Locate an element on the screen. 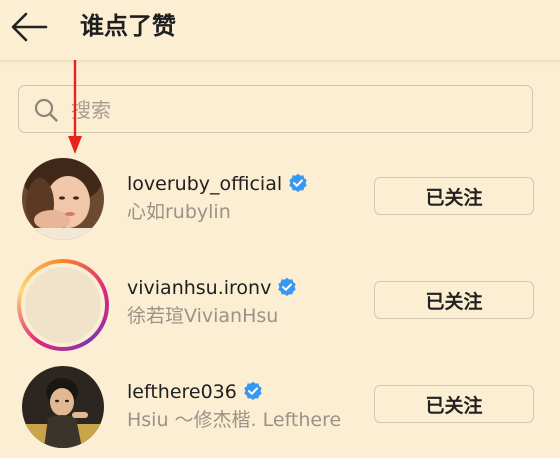 The width and height of the screenshot is (560, 458). search-box is located at coordinates (275, 109).